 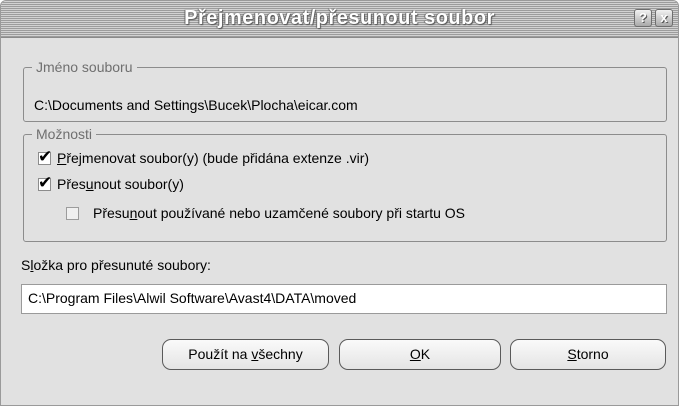 I want to click on ok-button: OK, so click(x=420, y=354).